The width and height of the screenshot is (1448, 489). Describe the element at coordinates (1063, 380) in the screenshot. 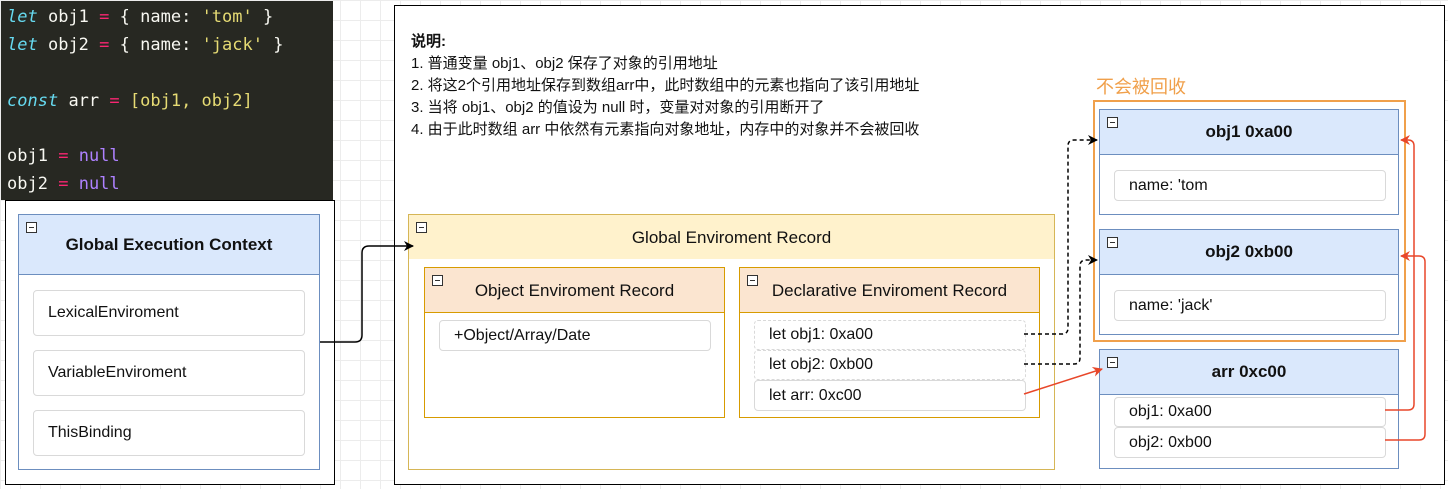

I see `arrow-arr-ref` at that location.